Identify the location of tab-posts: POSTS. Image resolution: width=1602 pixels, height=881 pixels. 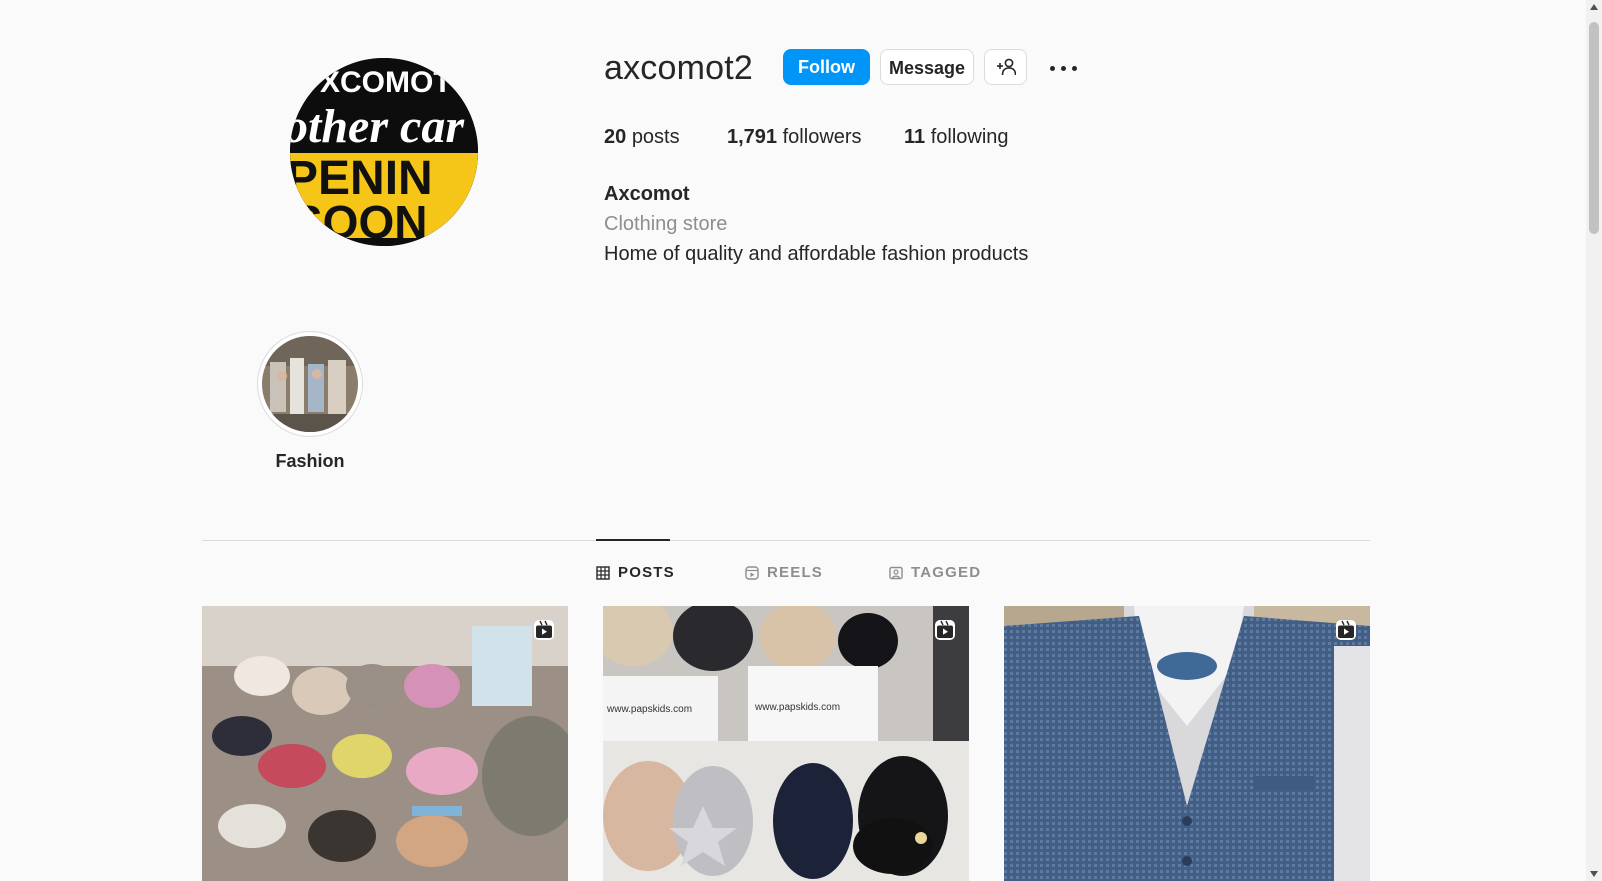
(635, 572).